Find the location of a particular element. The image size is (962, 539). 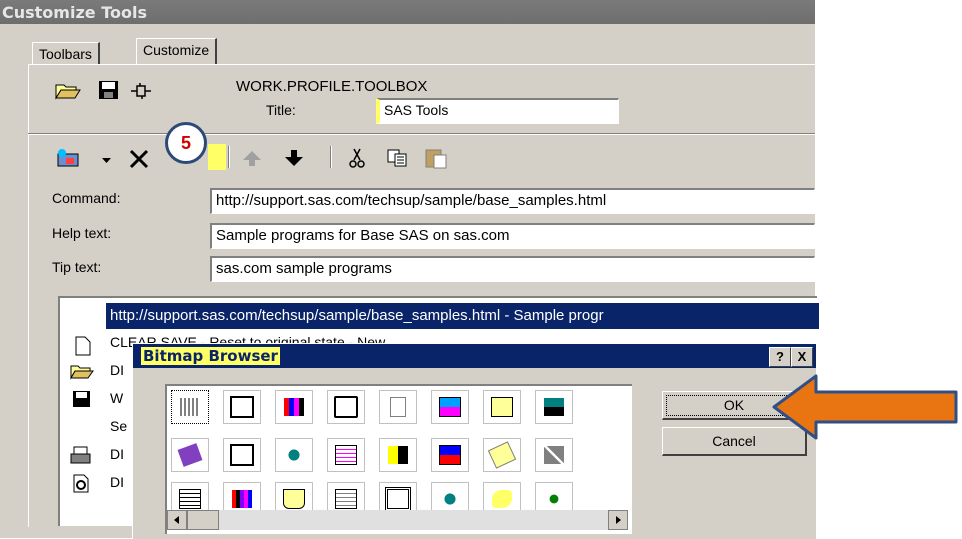

toolbox-name: WORK.PROFILE.TOOLBOX is located at coordinates (332, 86).